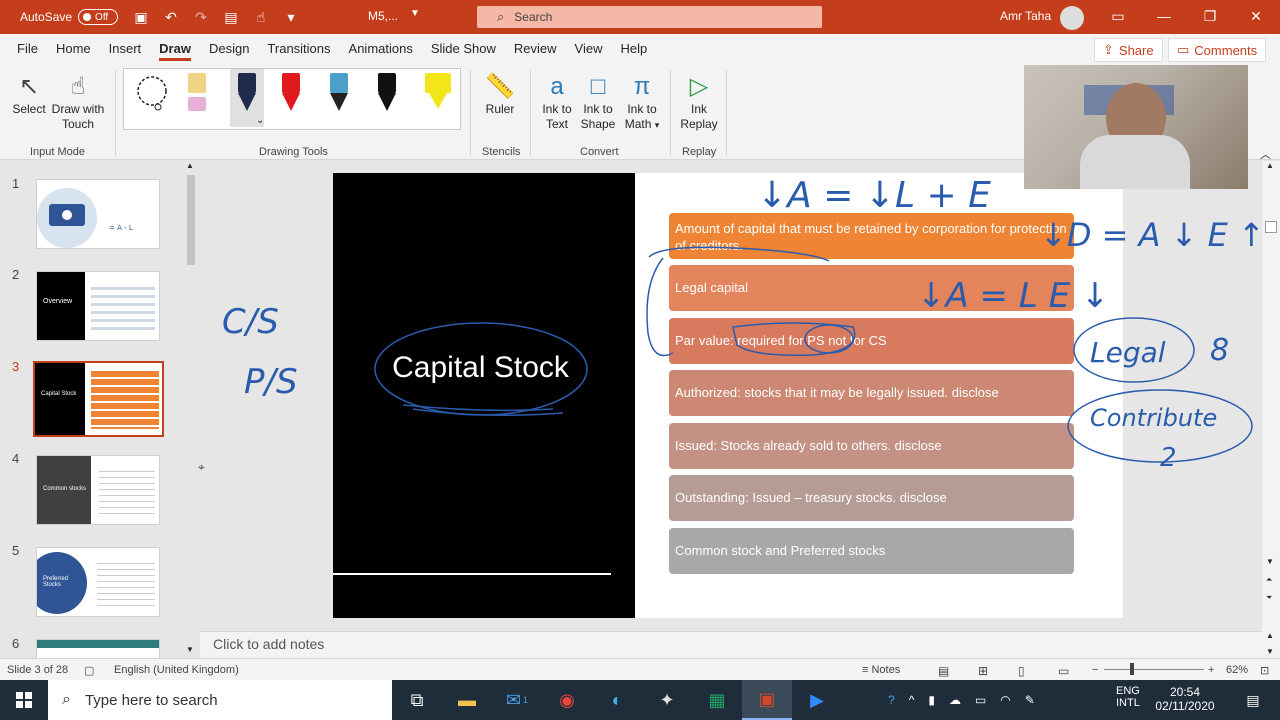 The image size is (1280, 720). Describe the element at coordinates (642, 102) in the screenshot. I see `ink-to-math-button: π Ink to Math ▾` at that location.